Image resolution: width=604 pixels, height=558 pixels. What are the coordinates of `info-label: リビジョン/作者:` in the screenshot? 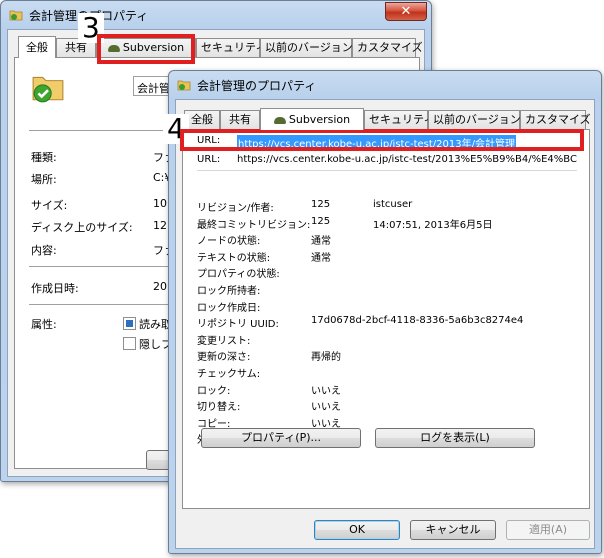 It's located at (235, 208).